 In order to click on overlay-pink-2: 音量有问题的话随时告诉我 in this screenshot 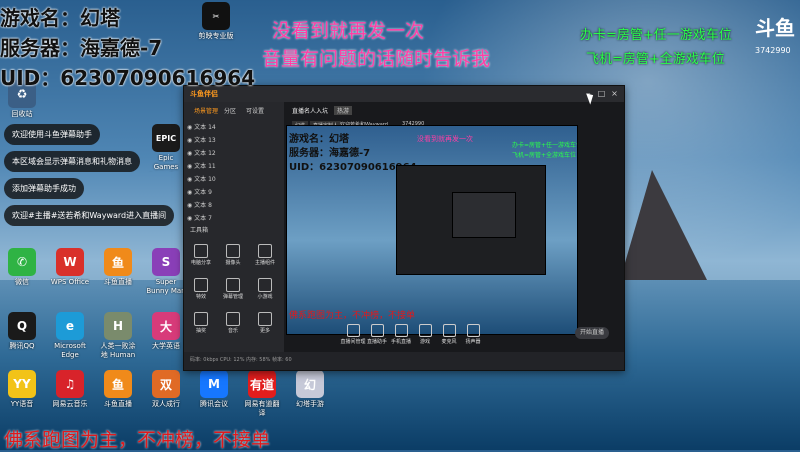, I will do `click(376, 59)`.